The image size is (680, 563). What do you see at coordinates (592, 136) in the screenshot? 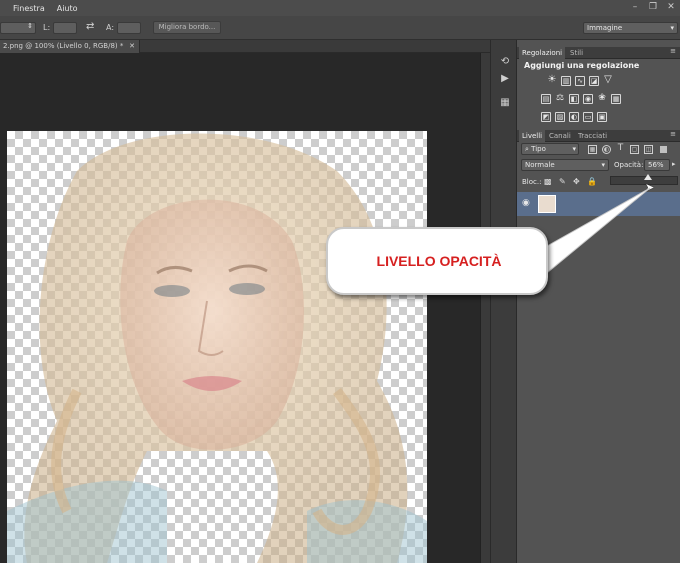
I see `tab-tracciati: Tracciati` at bounding box center [592, 136].